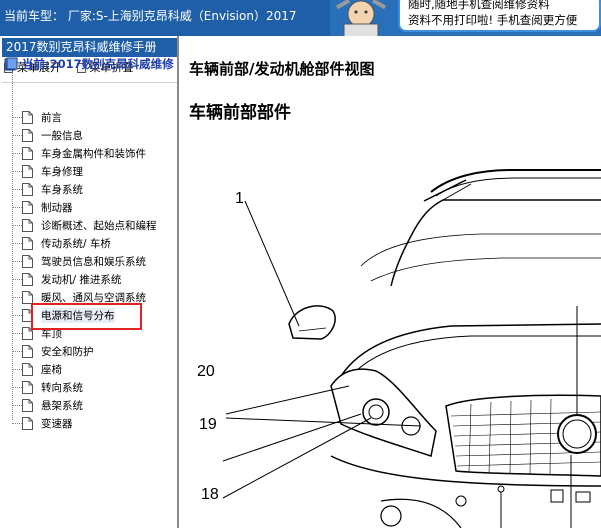  Describe the element at coordinates (206, 371) in the screenshot. I see `callout-20: 20` at that location.